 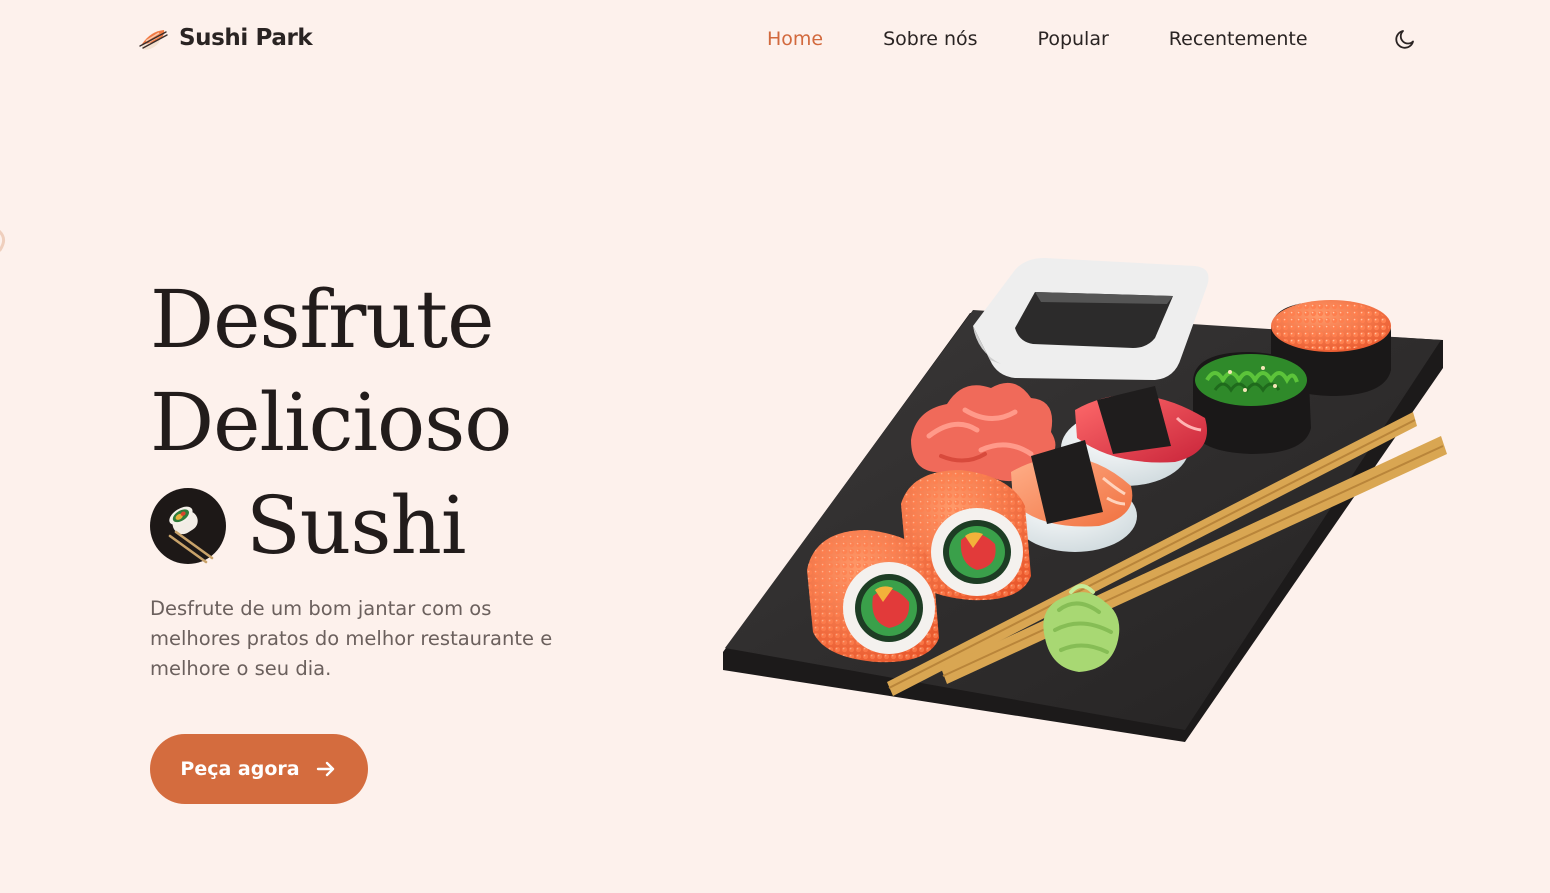 What do you see at coordinates (1238, 39) in the screenshot?
I see `nav-item-recentemente: Recentemente` at bounding box center [1238, 39].